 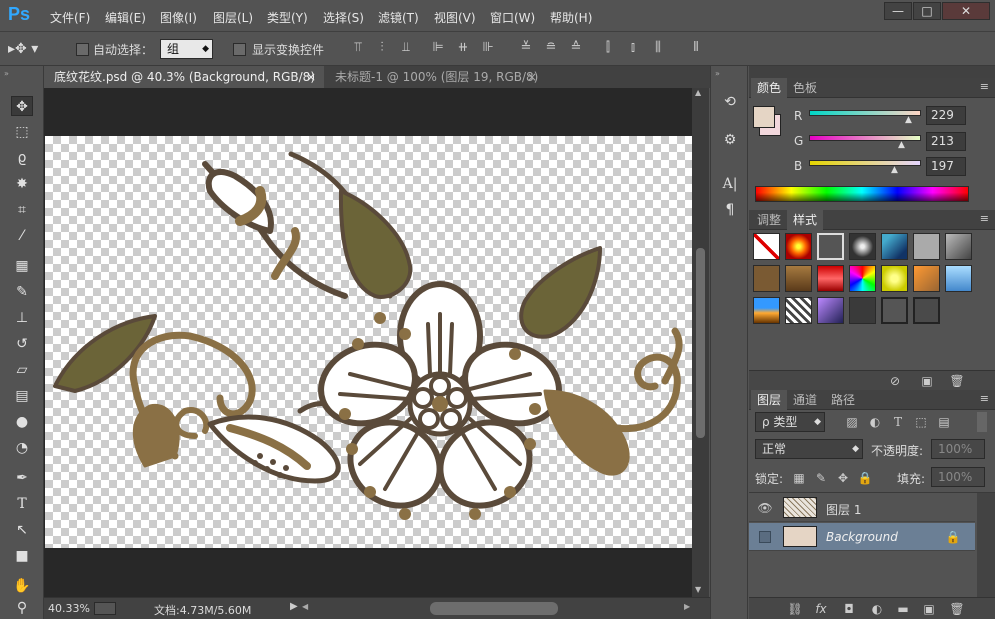 I want to click on layer-name: Background, so click(x=862, y=537).